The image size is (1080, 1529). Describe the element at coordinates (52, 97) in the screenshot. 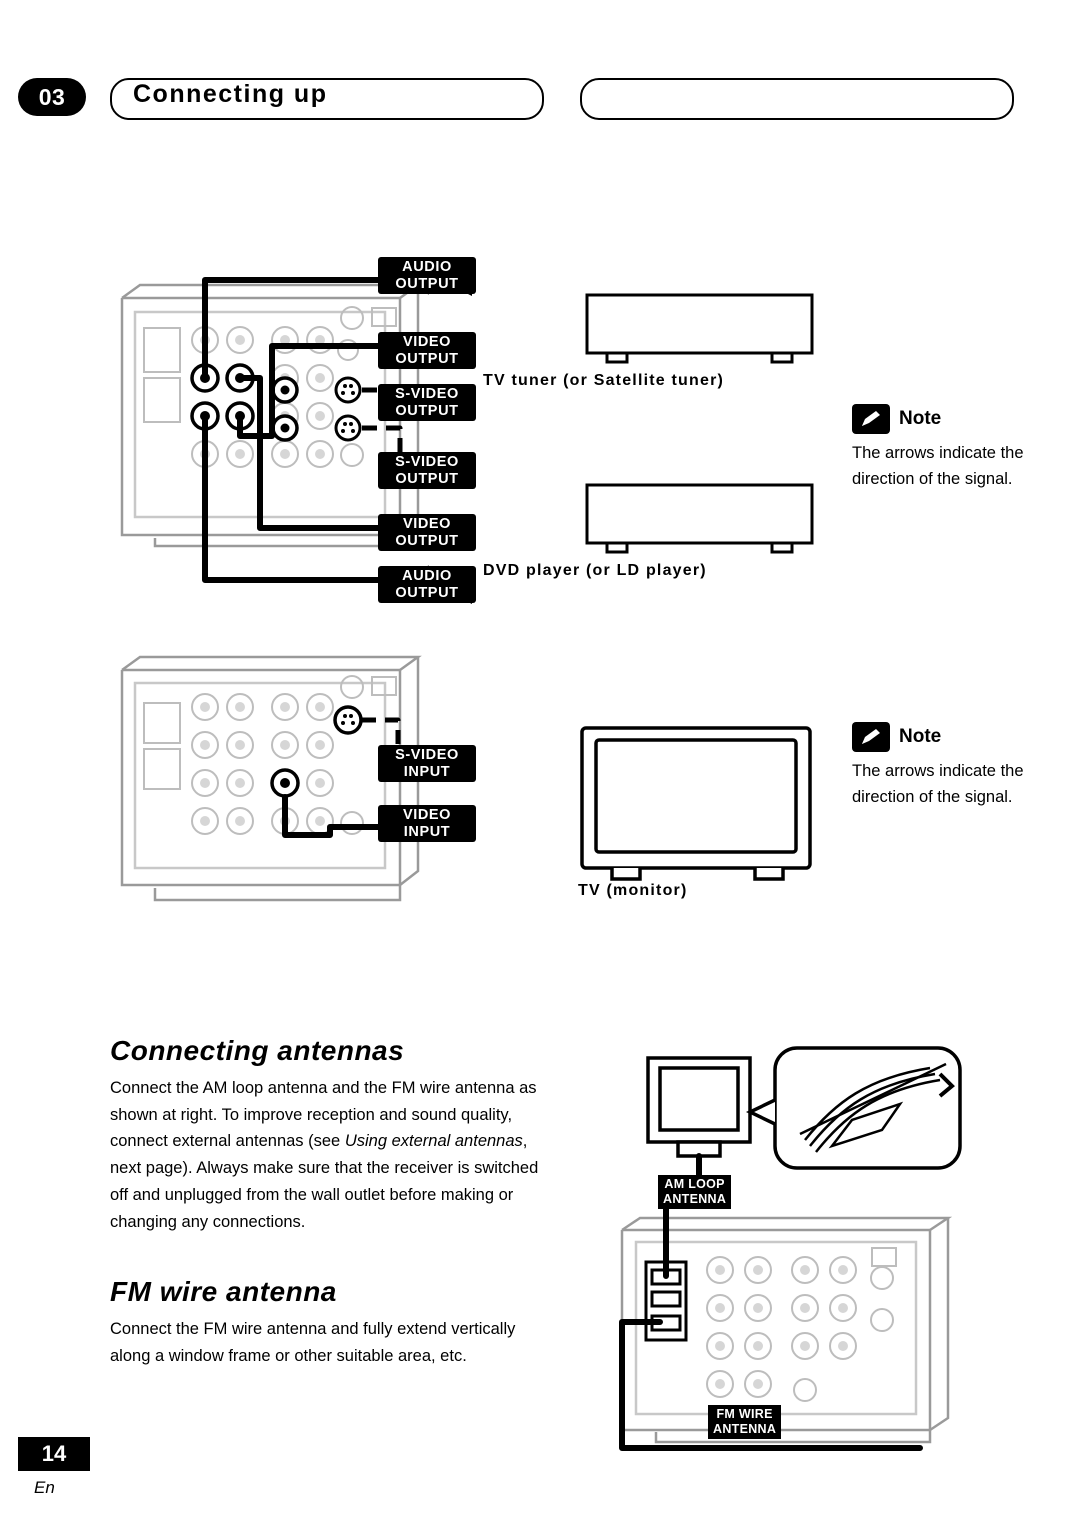

I see `chapter-number-badge: 03` at that location.